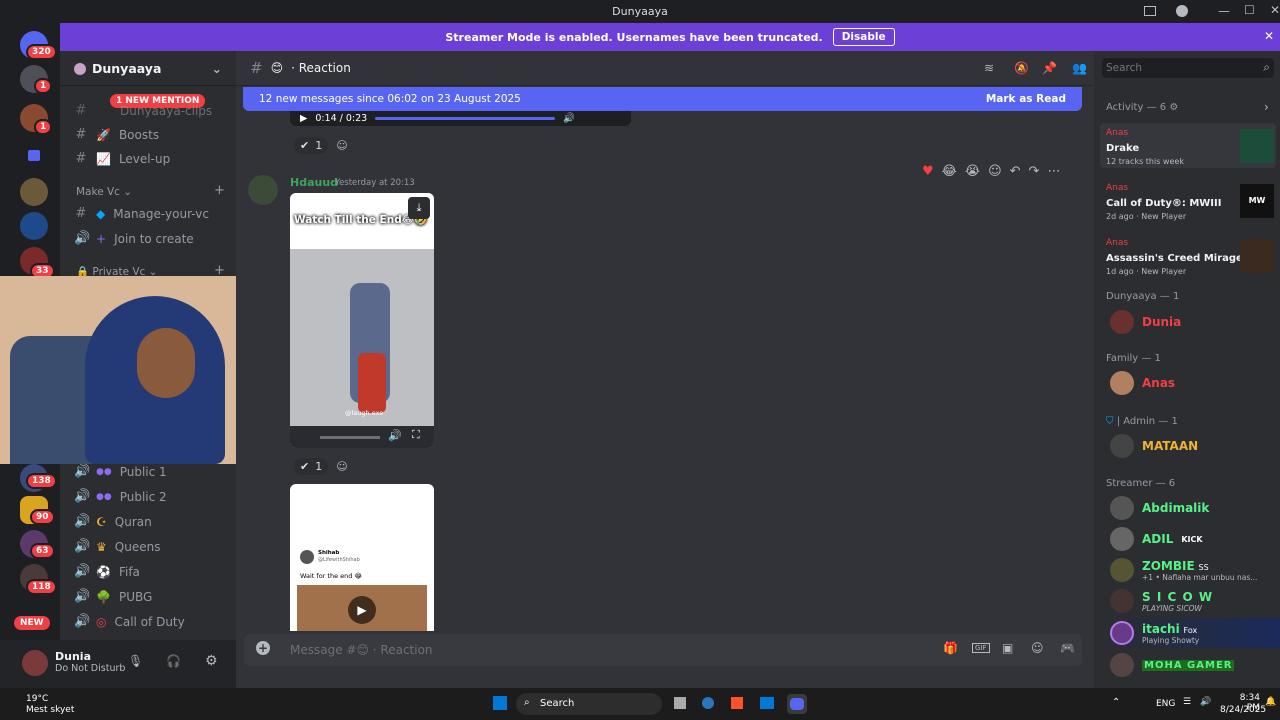  What do you see at coordinates (135, 596) in the screenshot?
I see `channel-label: PUBG` at bounding box center [135, 596].